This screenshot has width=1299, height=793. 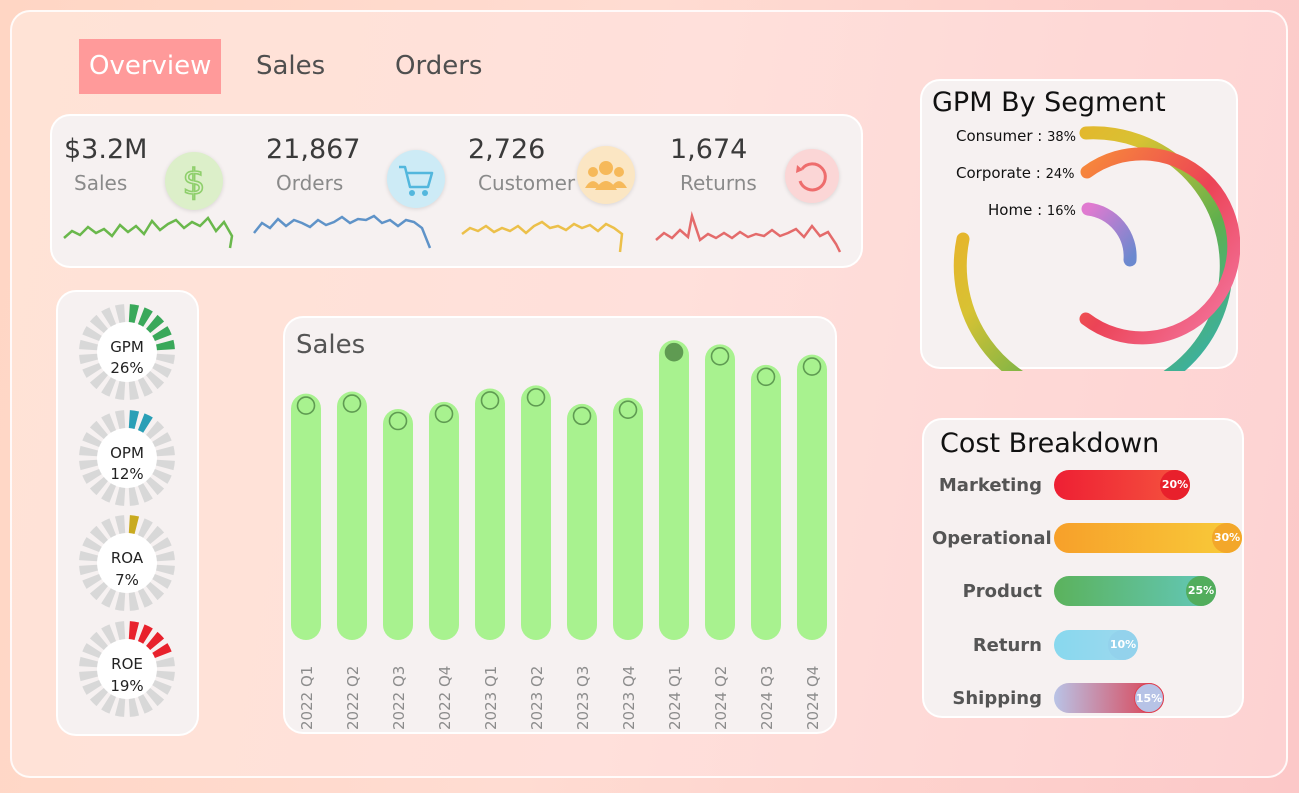 I want to click on cost-value-operational: 30%, so click(x=1227, y=538).